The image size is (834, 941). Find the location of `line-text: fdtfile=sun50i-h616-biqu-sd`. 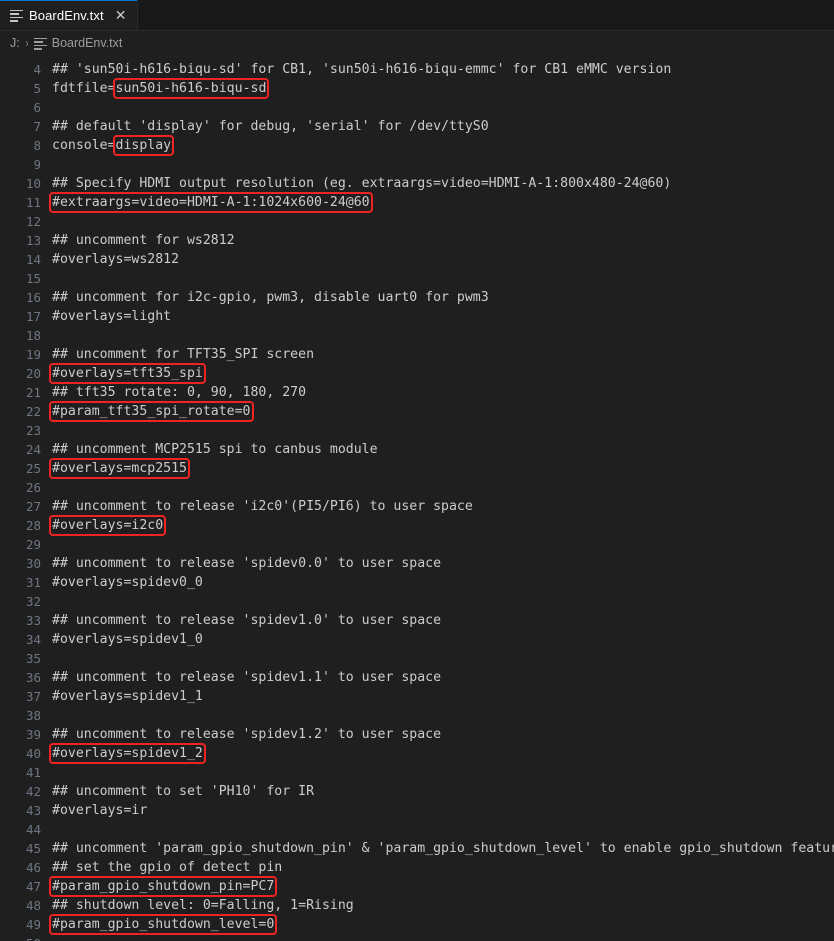

line-text: fdtfile=sun50i-h616-biqu-sd is located at coordinates (155, 88).